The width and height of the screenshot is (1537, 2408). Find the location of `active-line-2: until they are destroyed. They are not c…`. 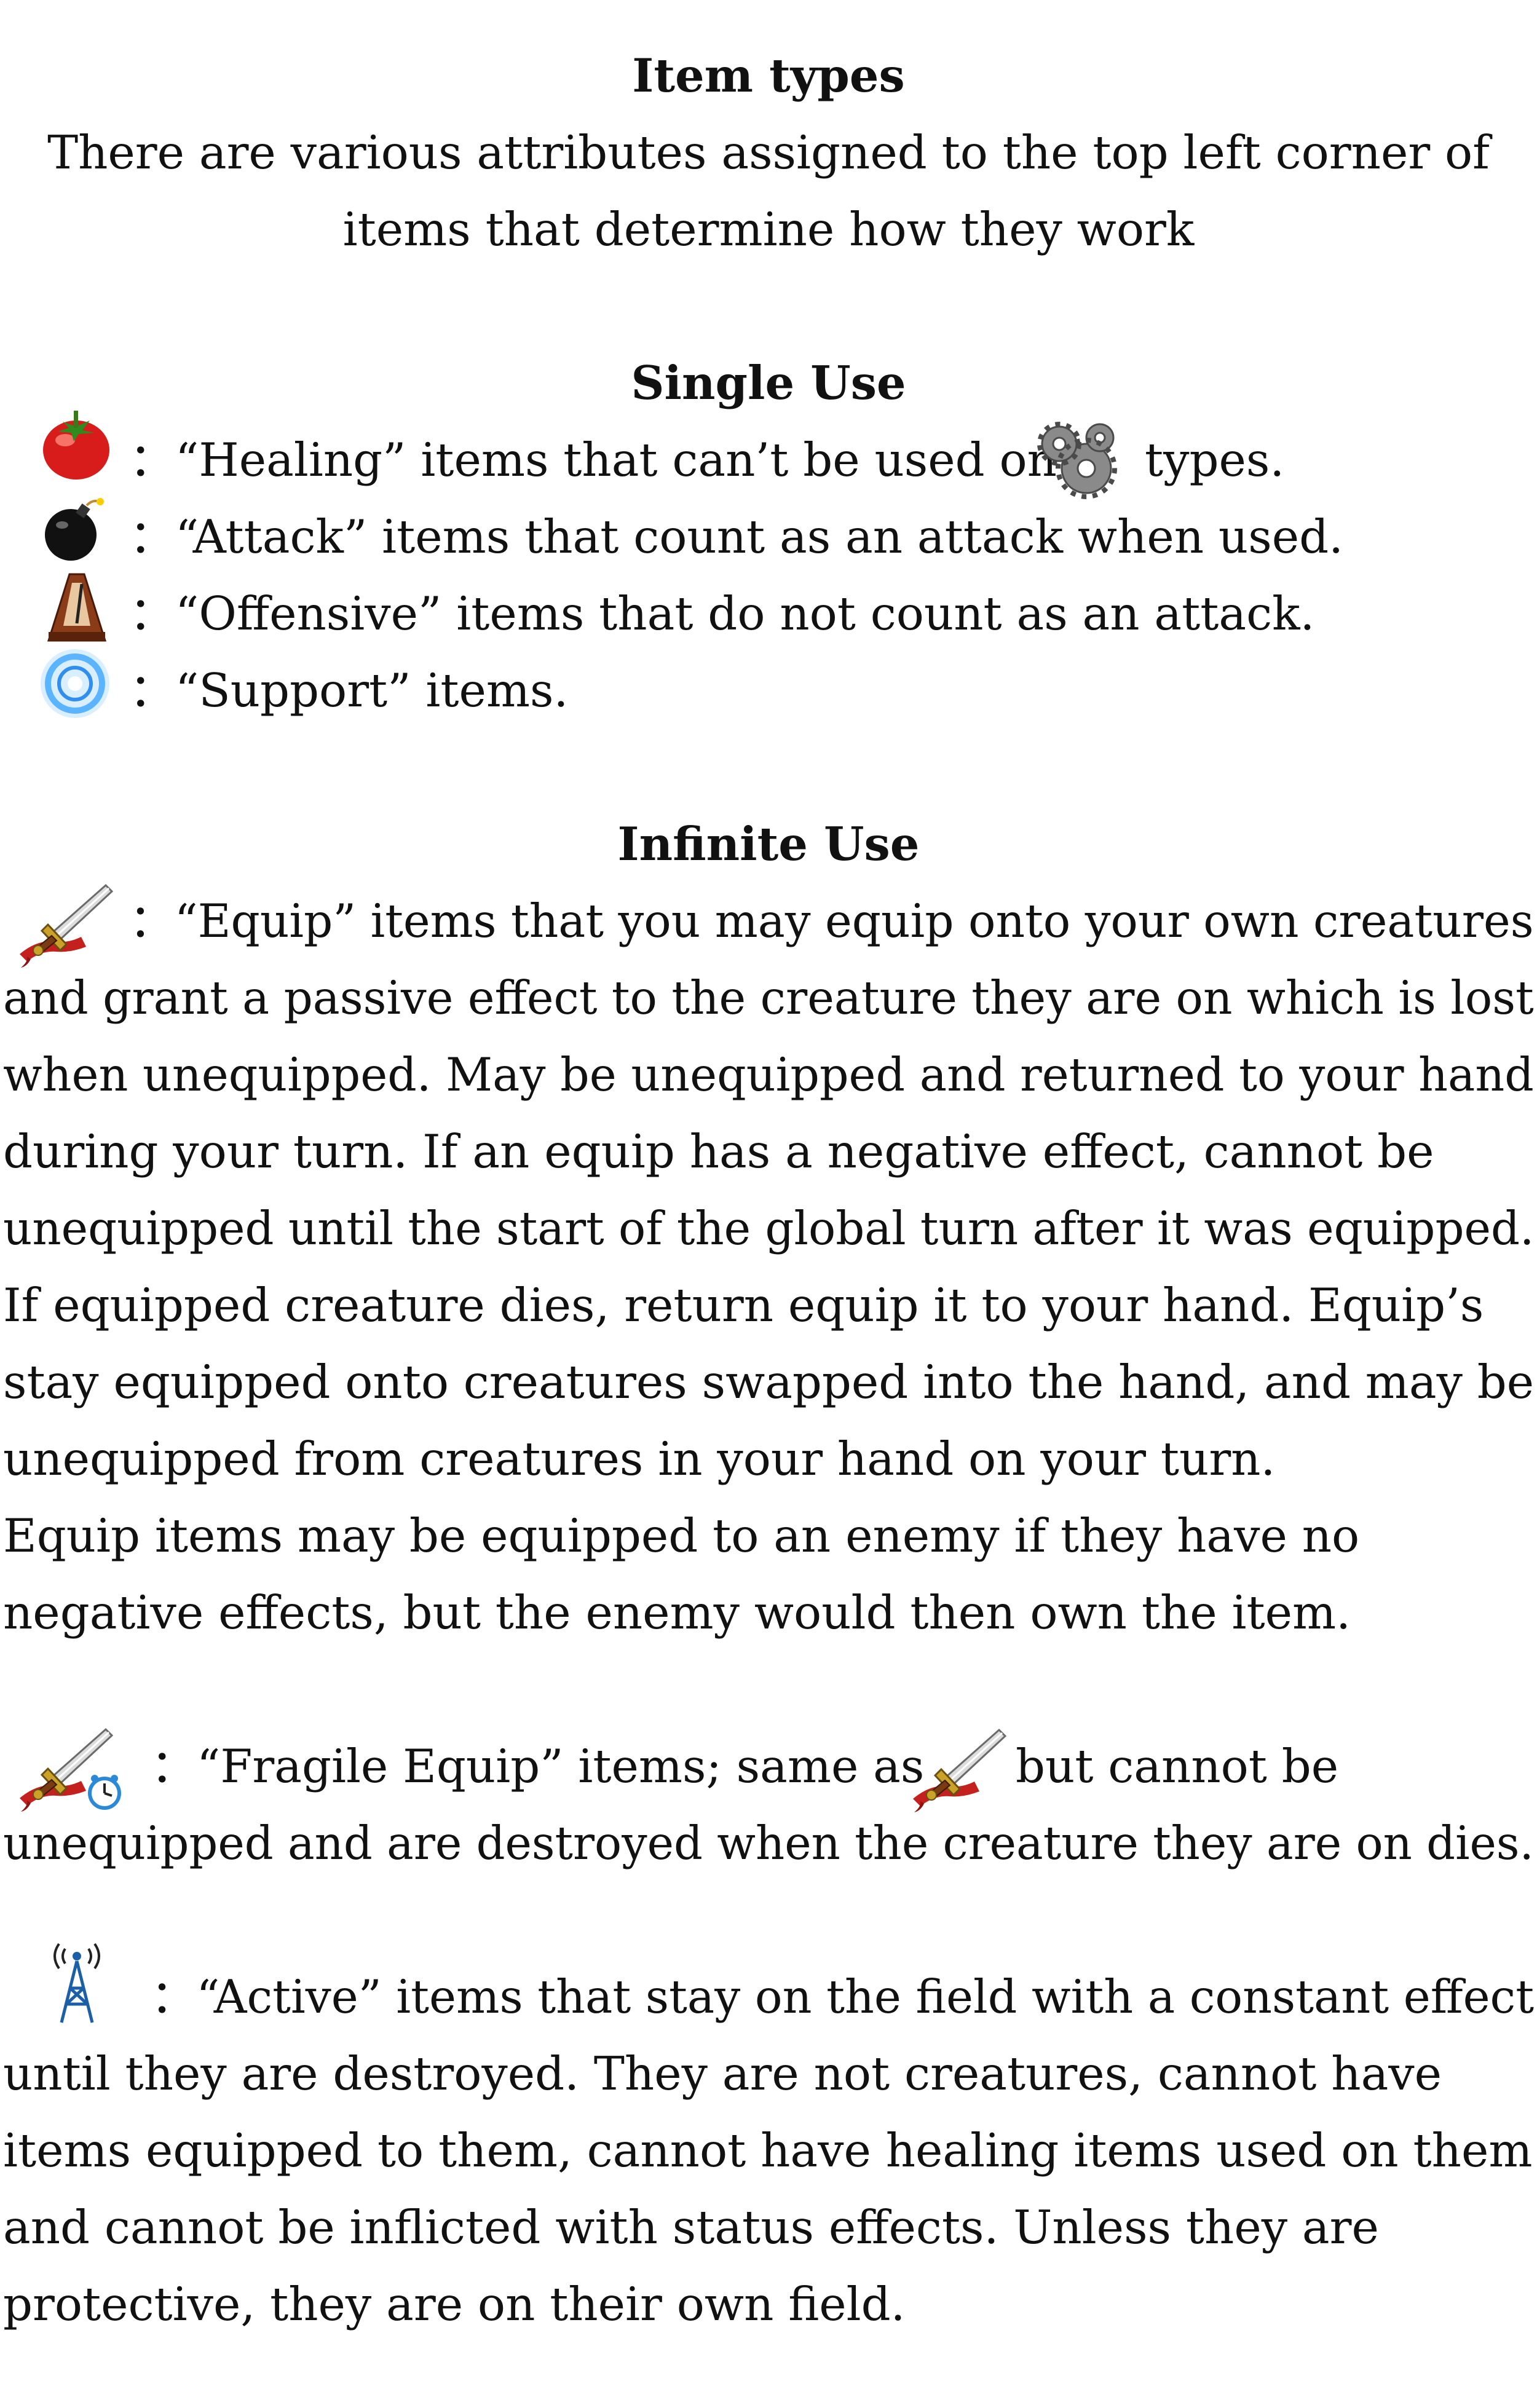

active-line-2: until they are destroyed. They are not c… is located at coordinates (722, 2074).